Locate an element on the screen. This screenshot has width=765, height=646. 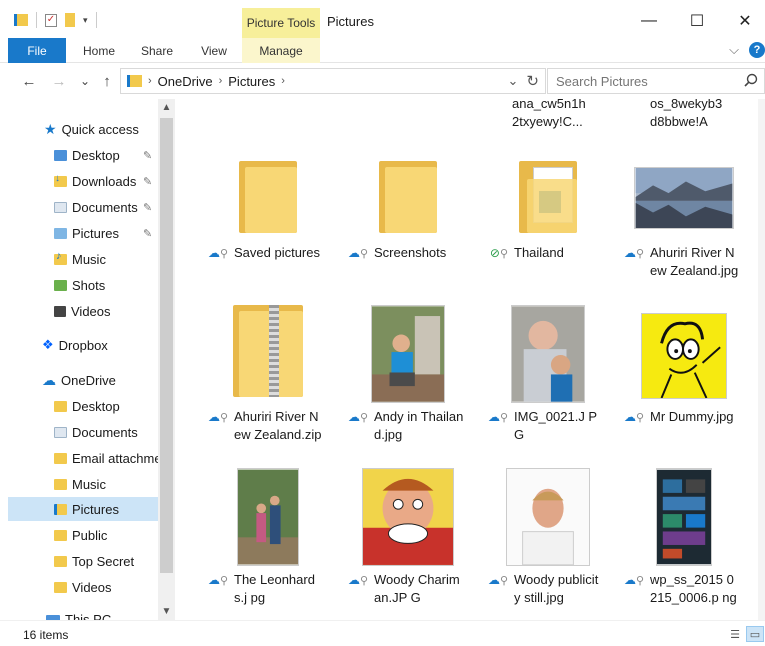
sidebar-item-music: Music is located at coordinates (83, 259).